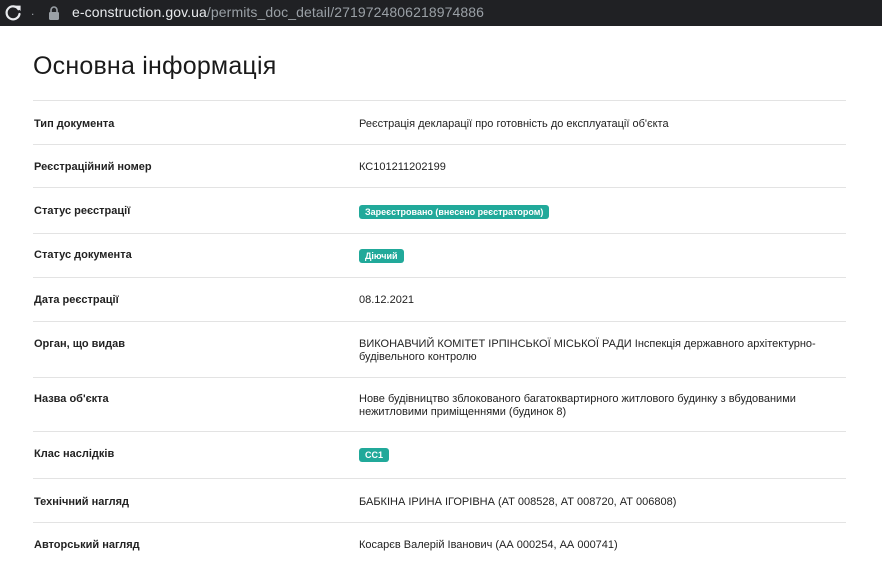  I want to click on url-host: e-construction.gov.ua, so click(139, 12).